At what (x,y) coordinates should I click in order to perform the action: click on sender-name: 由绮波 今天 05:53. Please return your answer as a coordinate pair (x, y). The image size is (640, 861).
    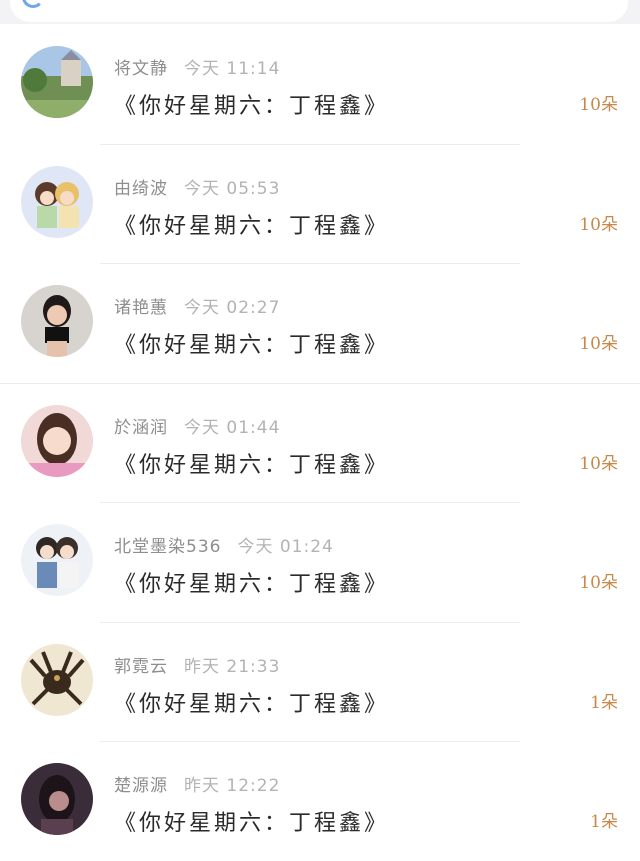
    Looking at the image, I should click on (197, 186).